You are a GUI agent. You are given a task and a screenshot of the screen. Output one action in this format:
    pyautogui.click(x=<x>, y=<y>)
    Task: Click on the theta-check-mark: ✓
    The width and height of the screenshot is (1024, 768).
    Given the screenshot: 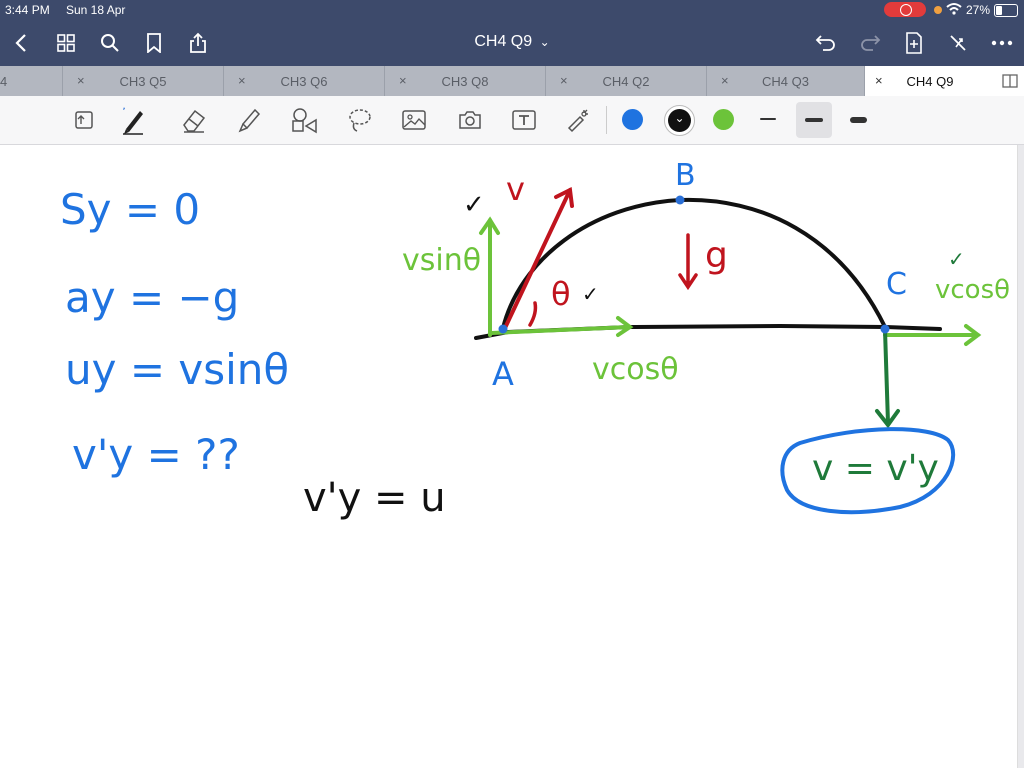 What is the action you would take?
    pyautogui.click(x=590, y=294)
    